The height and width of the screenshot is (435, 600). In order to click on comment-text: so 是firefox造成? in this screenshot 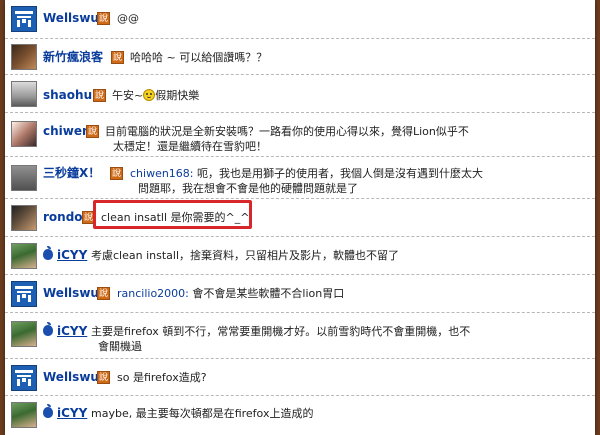, I will do `click(162, 377)`.